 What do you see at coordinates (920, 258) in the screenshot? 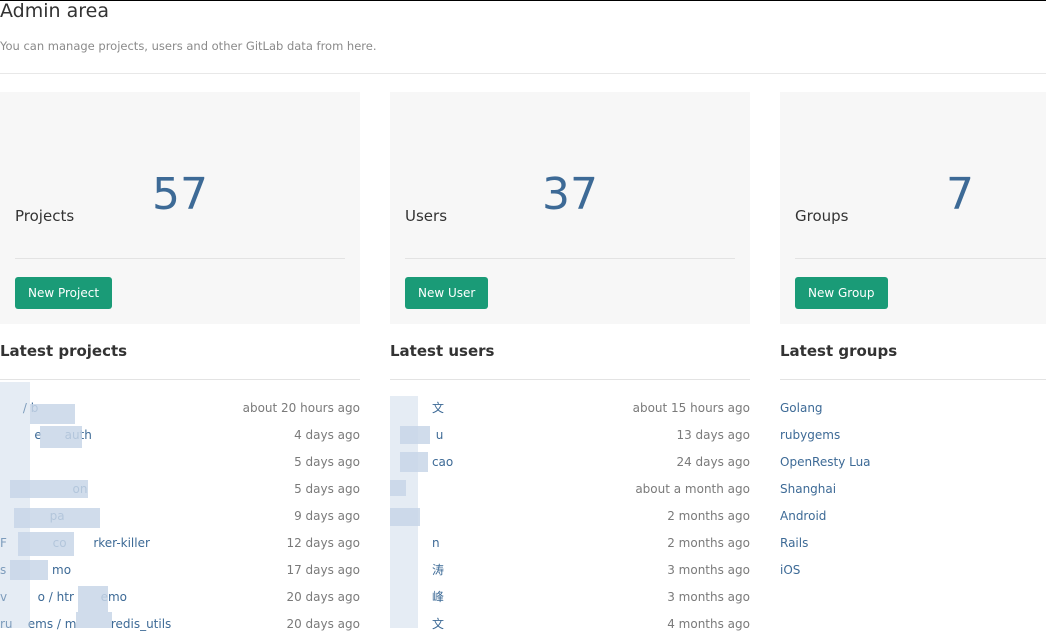
I see `groups-card-divider` at bounding box center [920, 258].